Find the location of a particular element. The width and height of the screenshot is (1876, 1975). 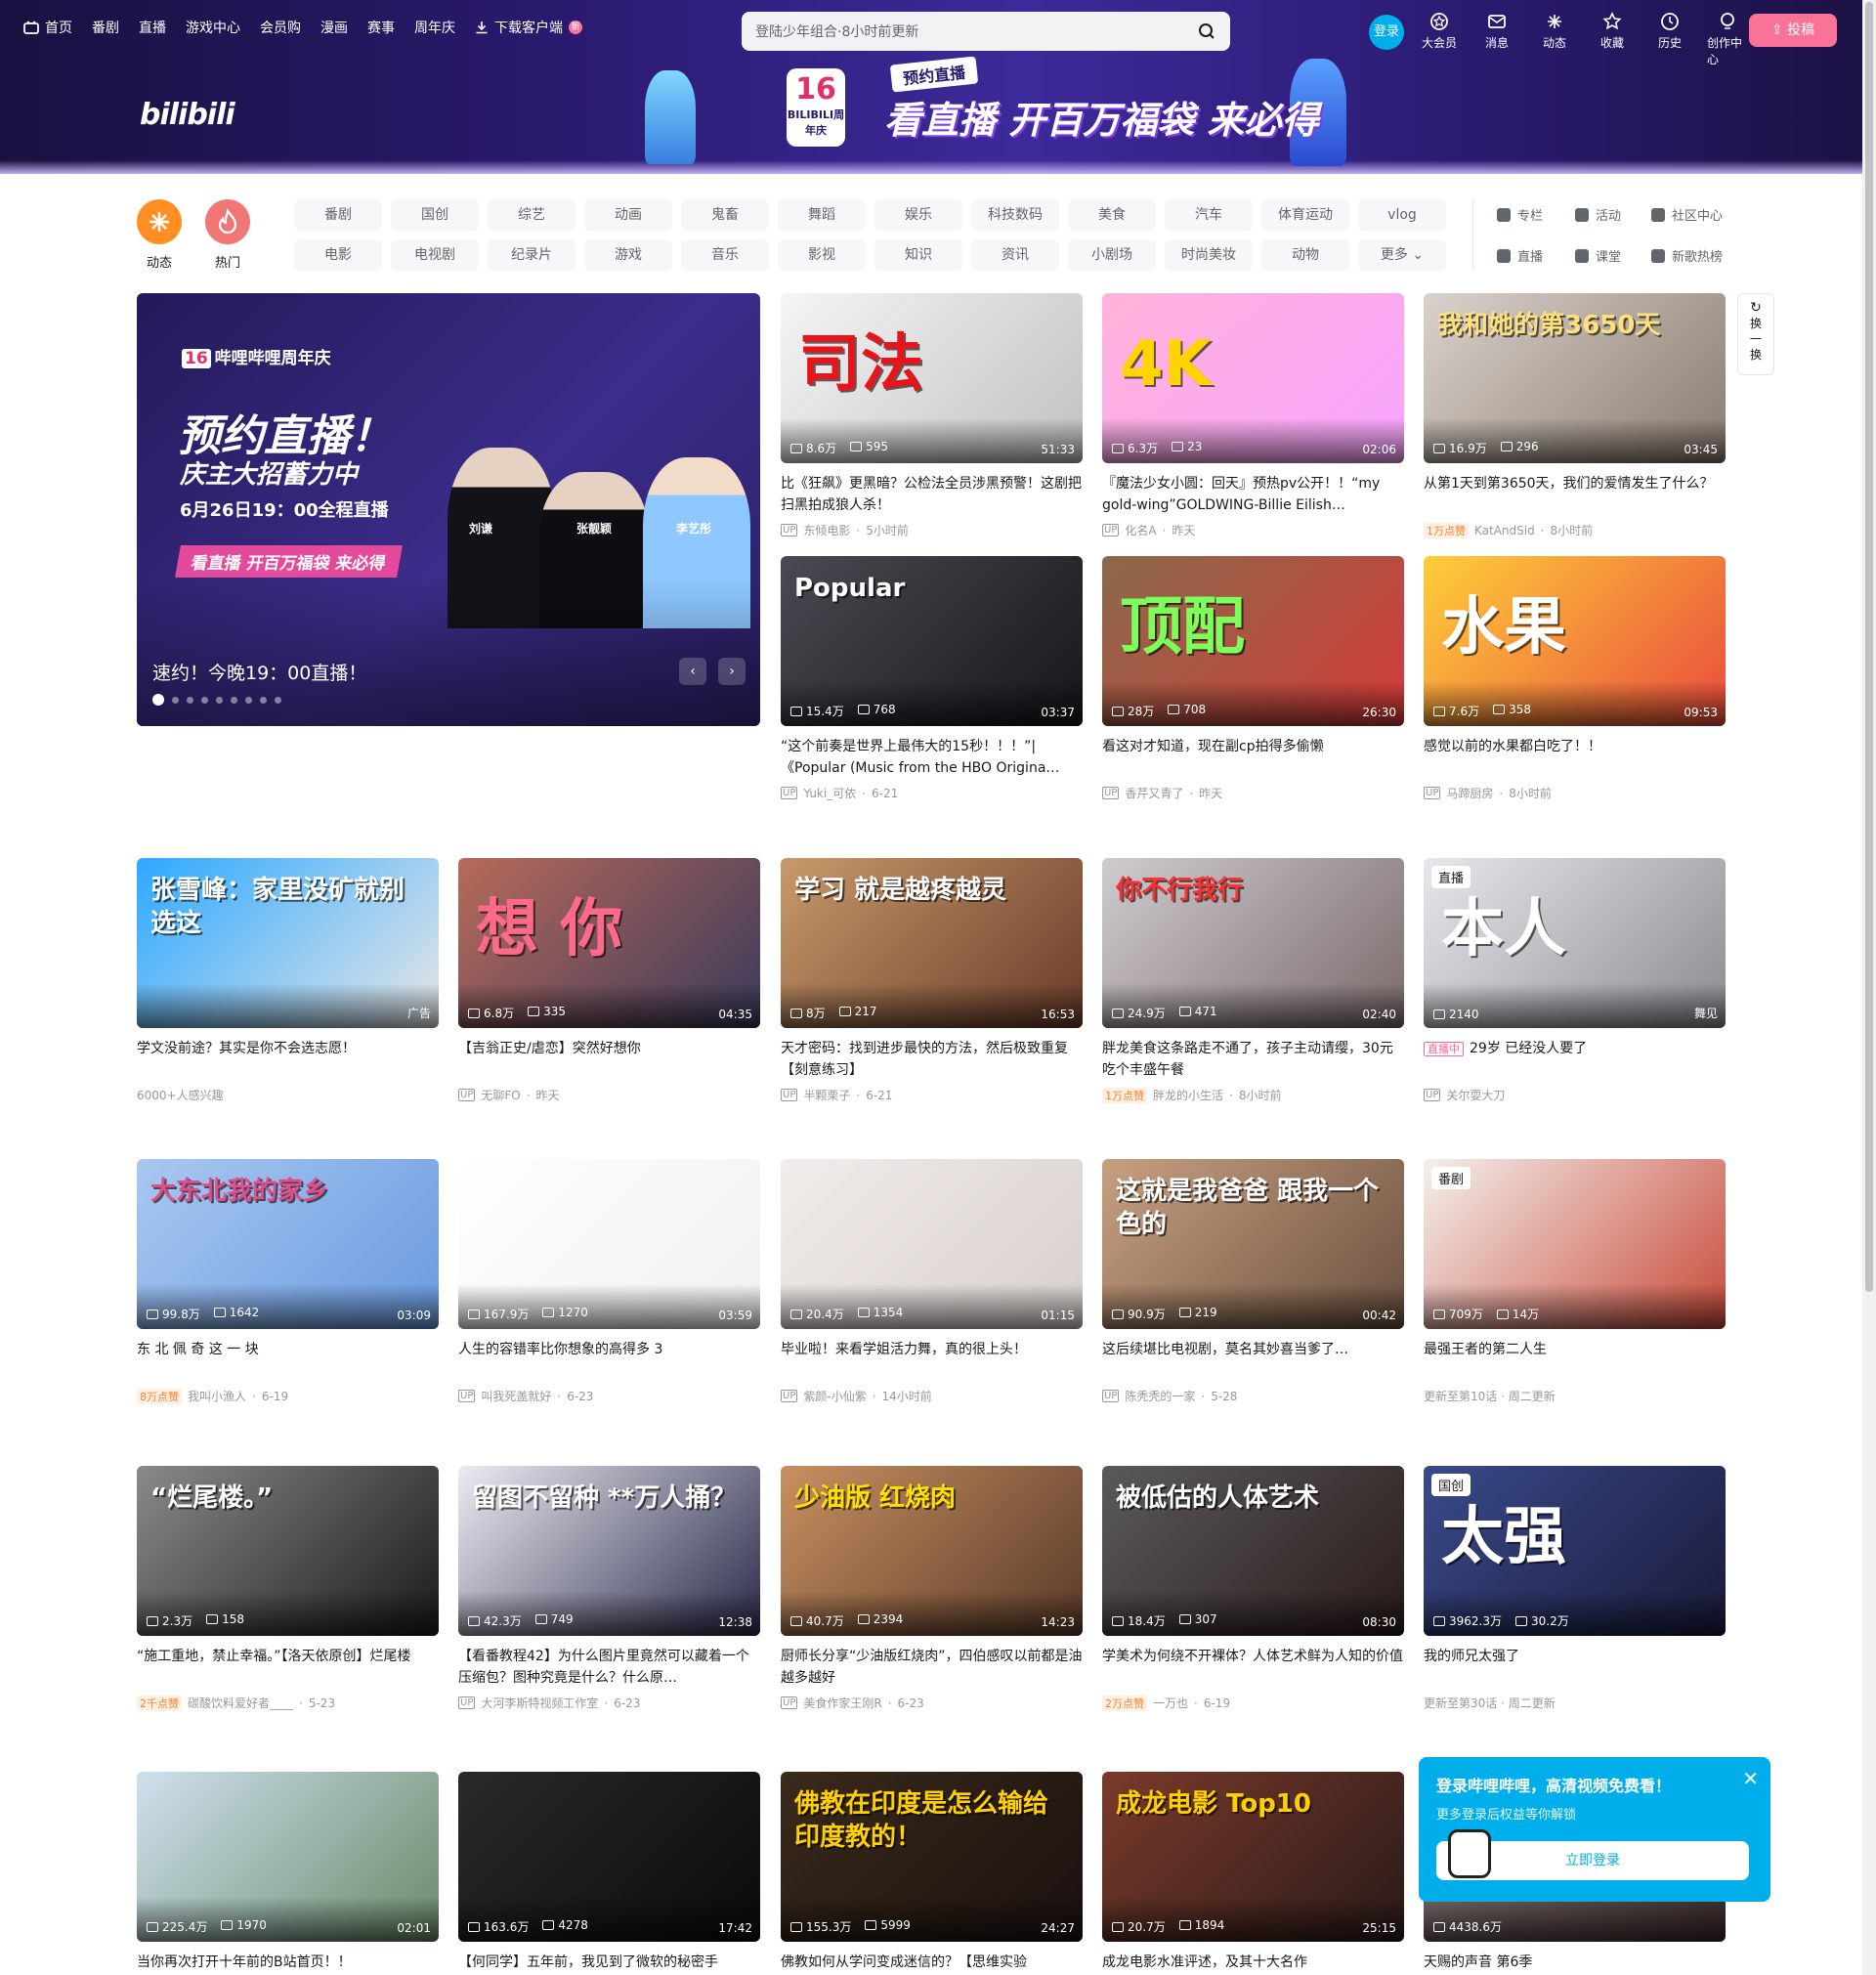

hot-button is located at coordinates (227, 222).